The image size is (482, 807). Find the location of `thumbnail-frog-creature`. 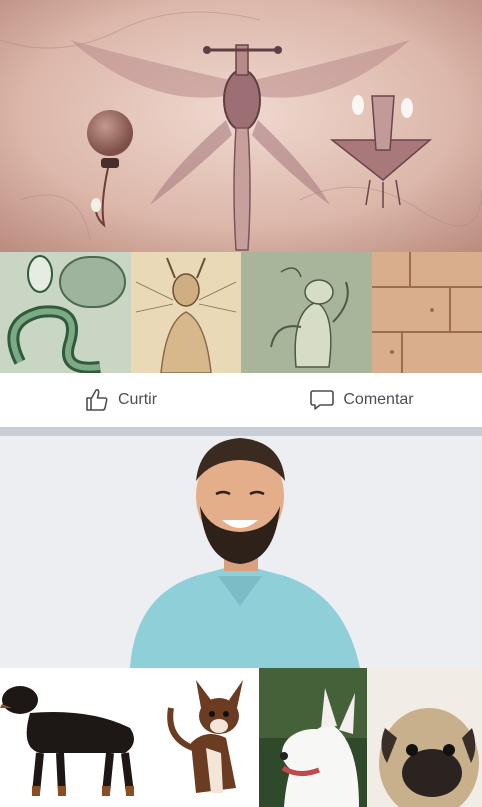

thumbnail-frog-creature is located at coordinates (306, 312).